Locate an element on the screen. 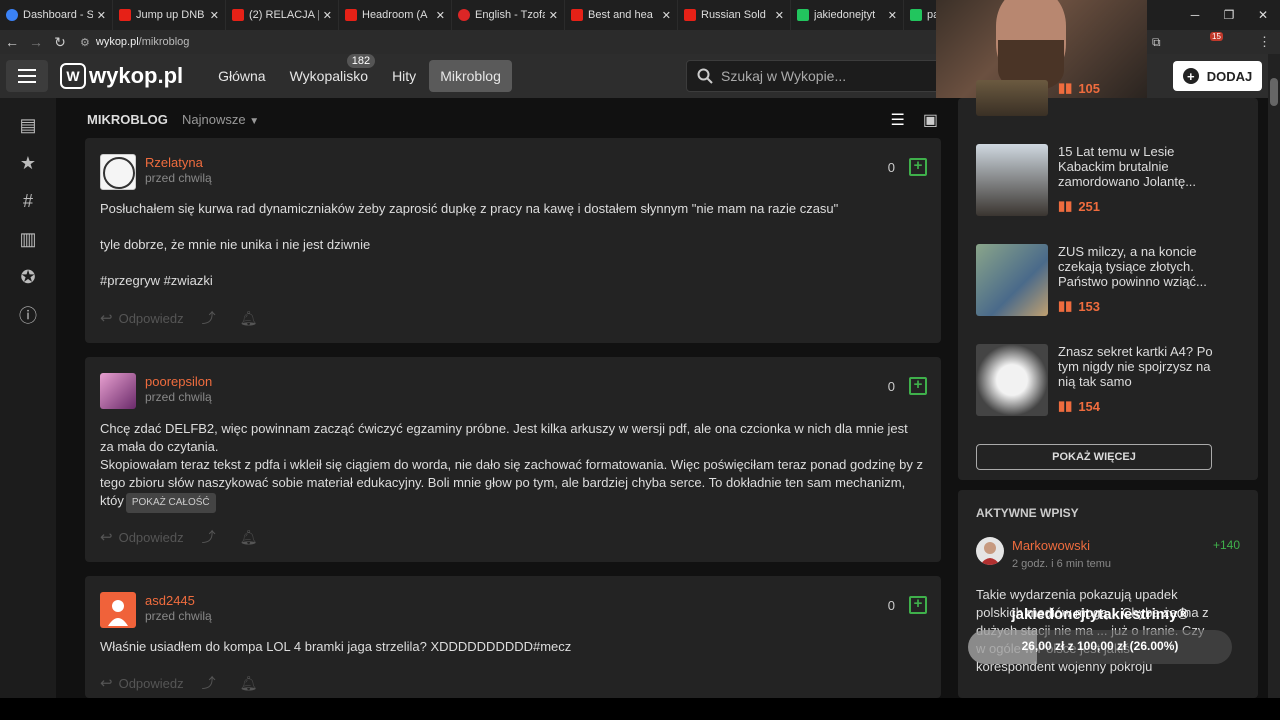  nav-hity: Hity is located at coordinates (404, 76).